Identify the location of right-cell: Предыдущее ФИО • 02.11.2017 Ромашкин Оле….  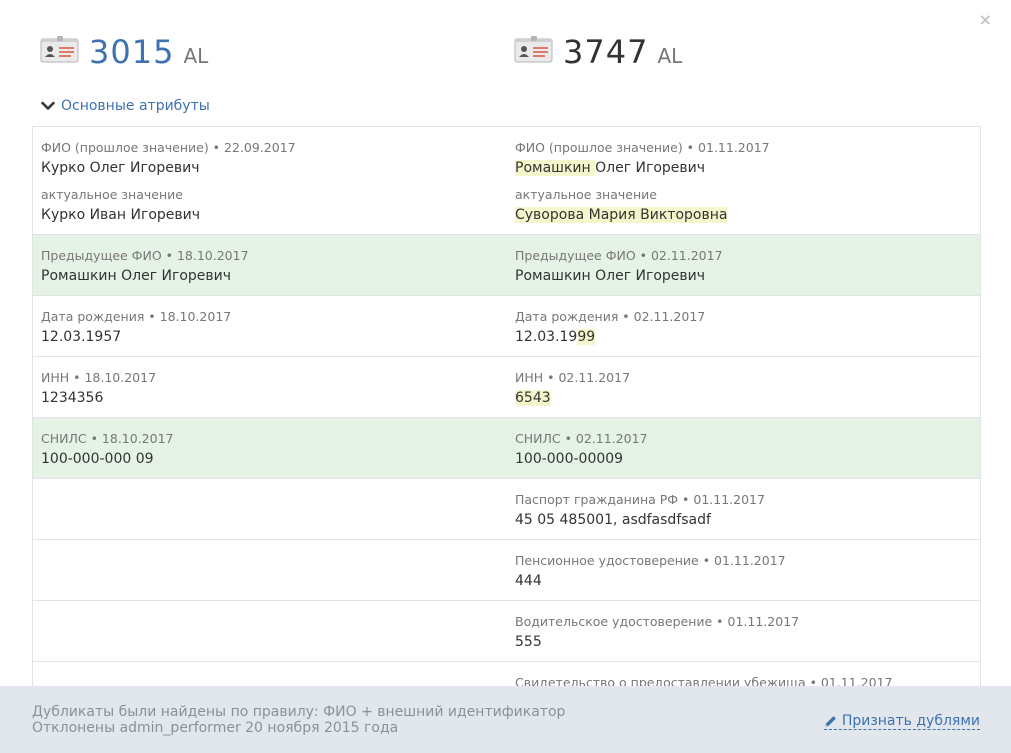
(743, 265).